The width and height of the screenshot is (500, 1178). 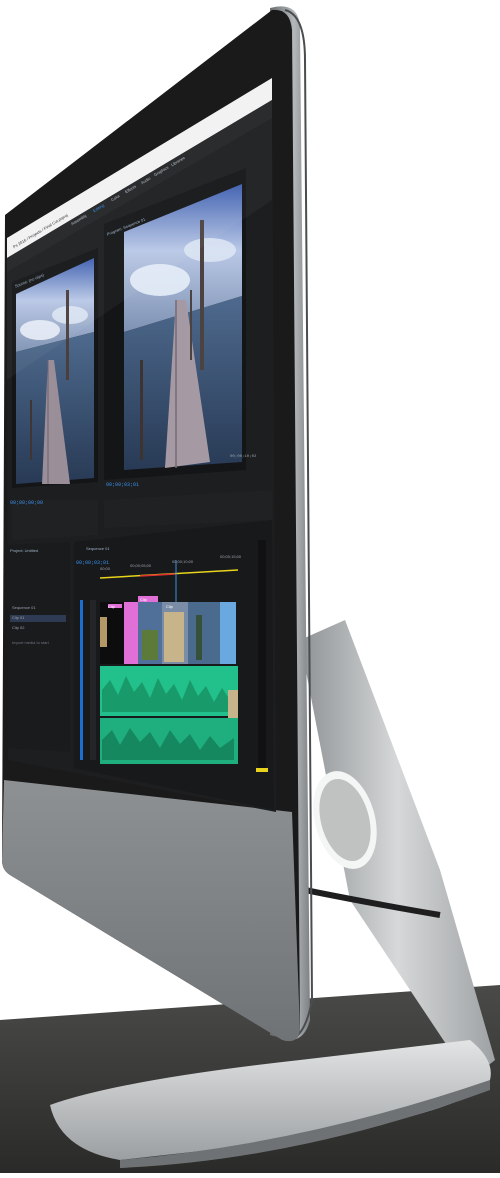 What do you see at coordinates (141, 565) in the screenshot?
I see `ruler-label: 00;00;05;00` at bounding box center [141, 565].